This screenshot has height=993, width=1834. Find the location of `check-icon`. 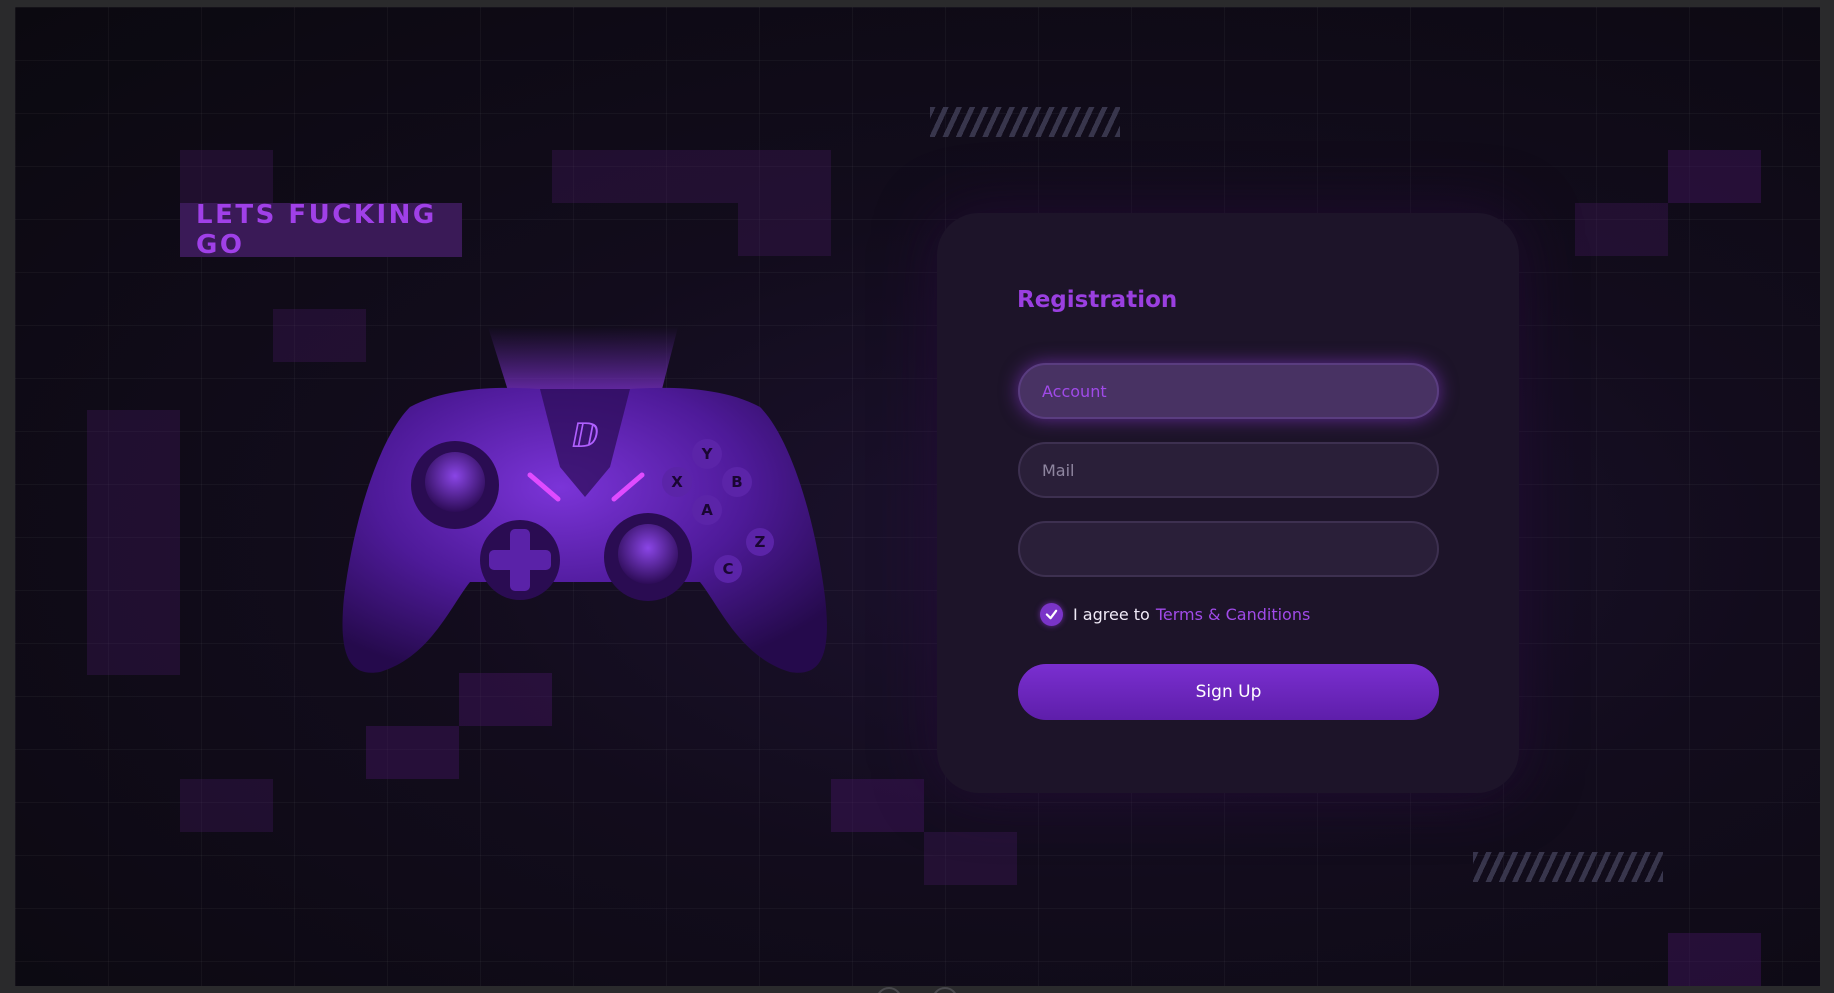

check-icon is located at coordinates (1051, 614).